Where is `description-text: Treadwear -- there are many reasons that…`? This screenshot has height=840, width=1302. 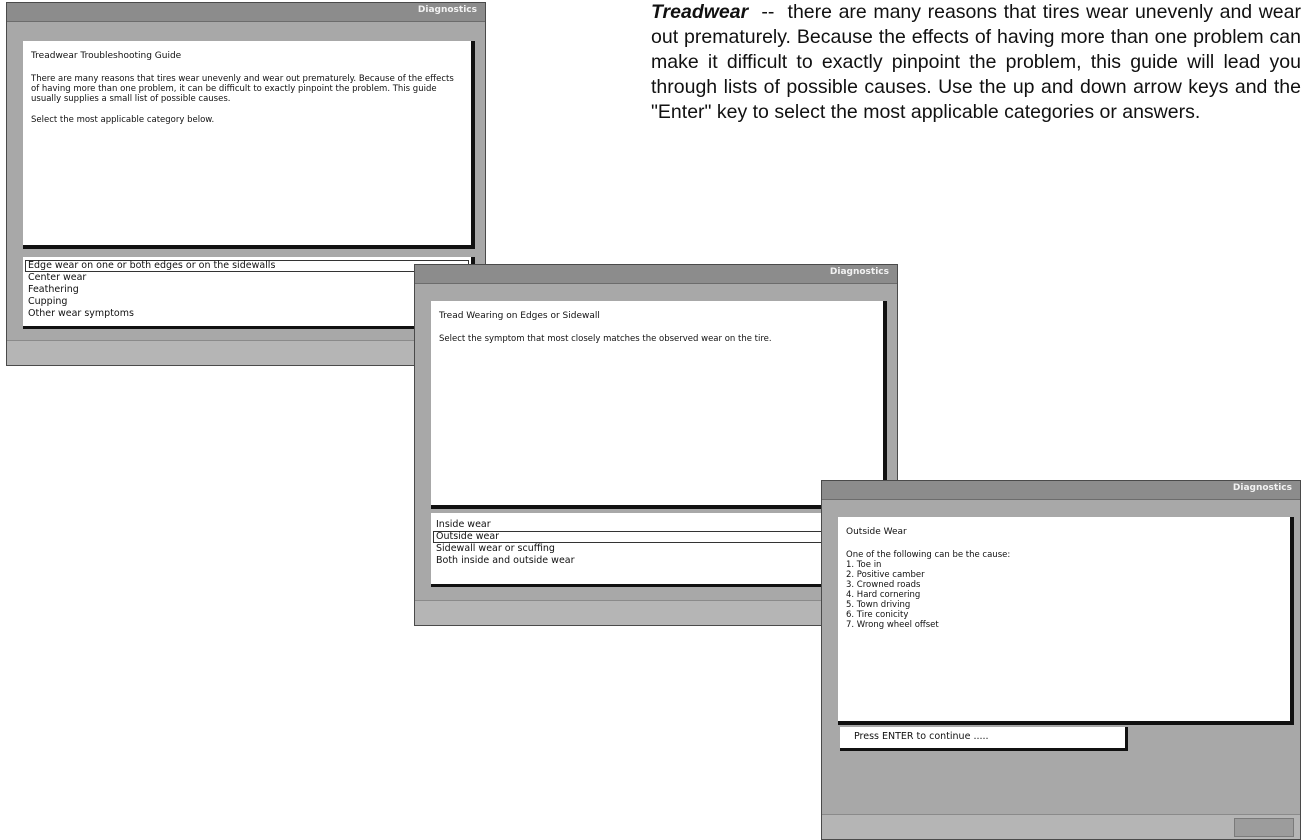 description-text: Treadwear -- there are many reasons that… is located at coordinates (976, 62).